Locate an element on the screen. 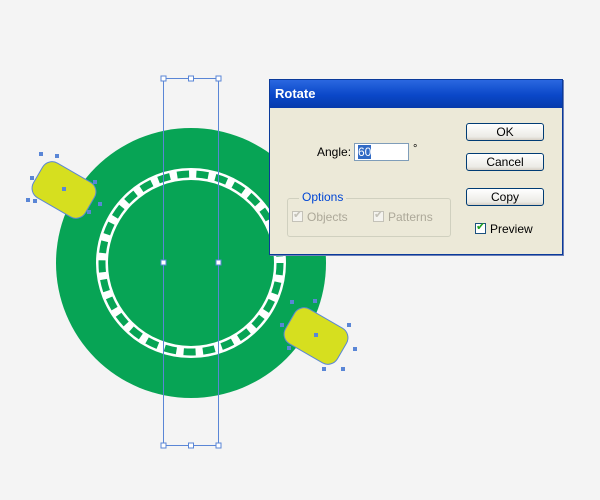 The image size is (600, 500). options-group-title: Options is located at coordinates (323, 197).